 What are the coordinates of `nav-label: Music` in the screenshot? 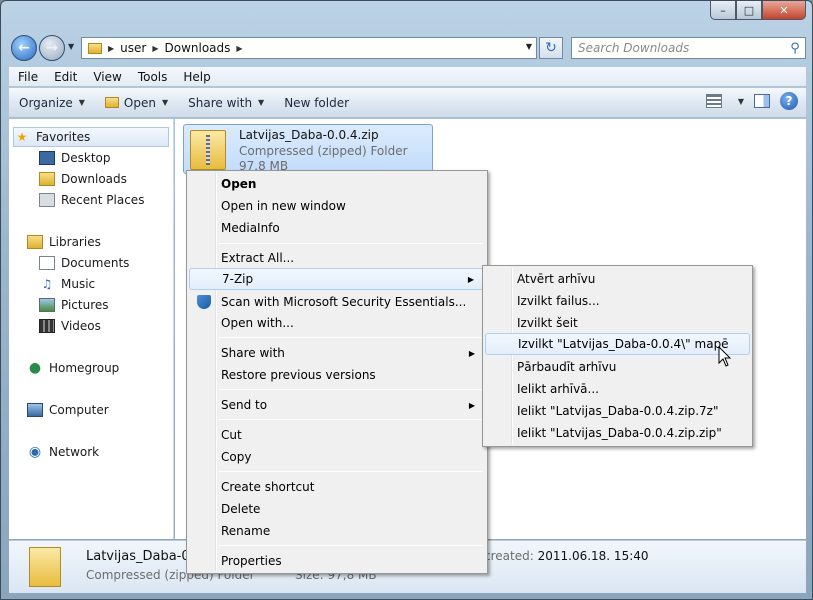 It's located at (78, 284).